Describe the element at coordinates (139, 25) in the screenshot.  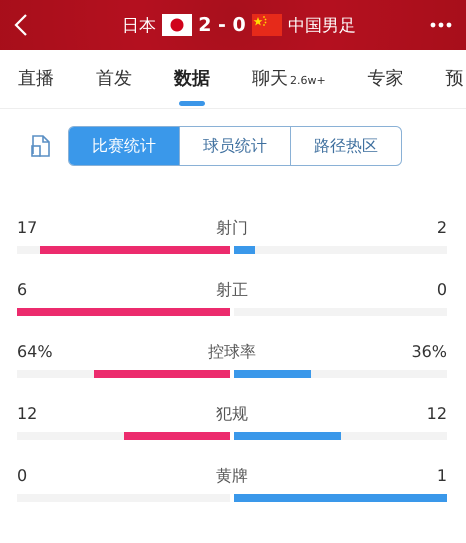
I see `home-team: 日本` at that location.